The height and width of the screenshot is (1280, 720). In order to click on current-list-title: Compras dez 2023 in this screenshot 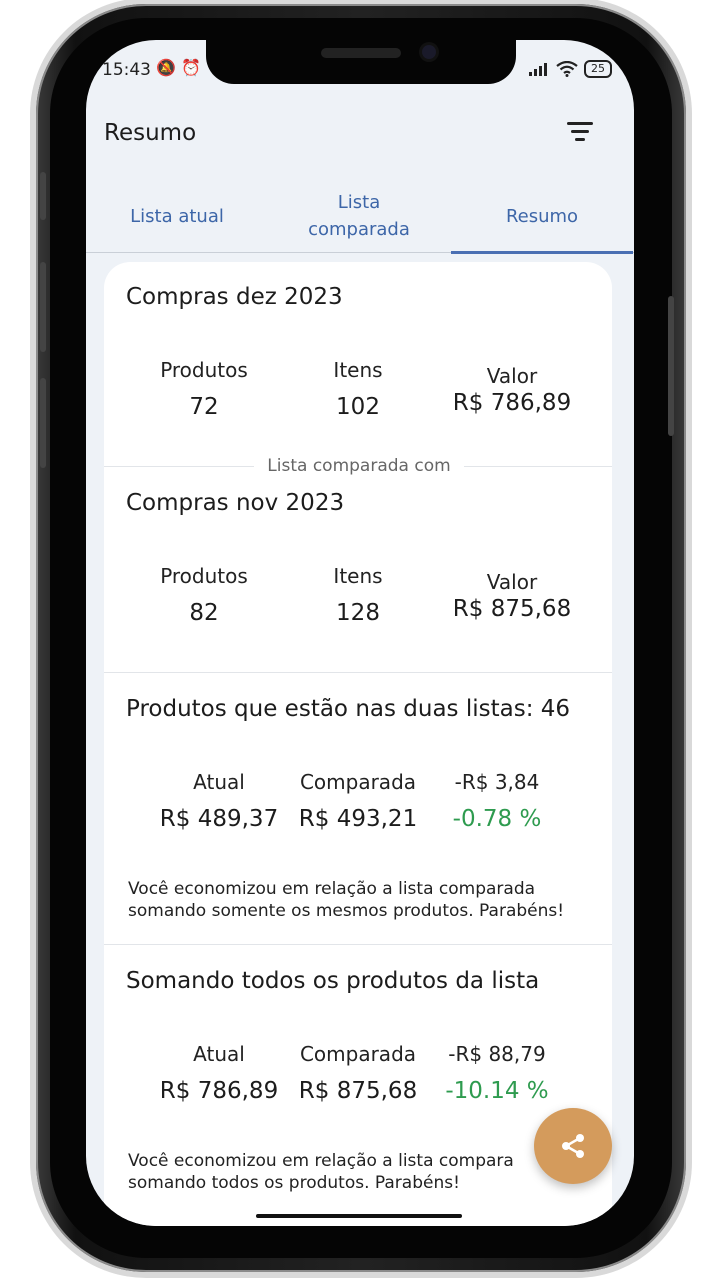, I will do `click(234, 297)`.